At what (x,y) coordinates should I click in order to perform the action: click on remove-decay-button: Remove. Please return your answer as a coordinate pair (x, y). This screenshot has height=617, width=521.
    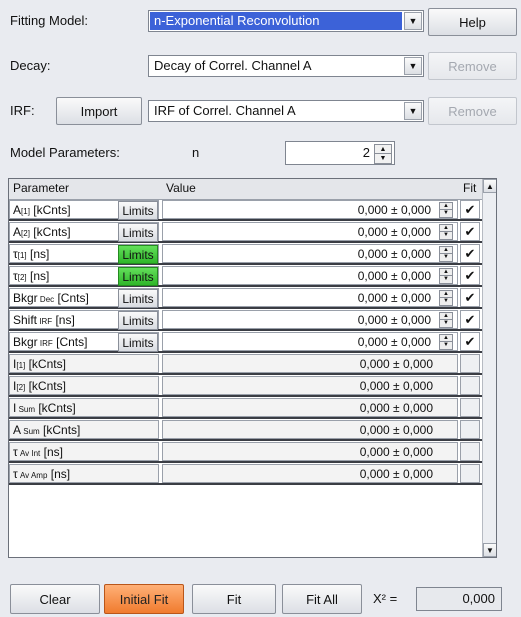
    Looking at the image, I should click on (472, 66).